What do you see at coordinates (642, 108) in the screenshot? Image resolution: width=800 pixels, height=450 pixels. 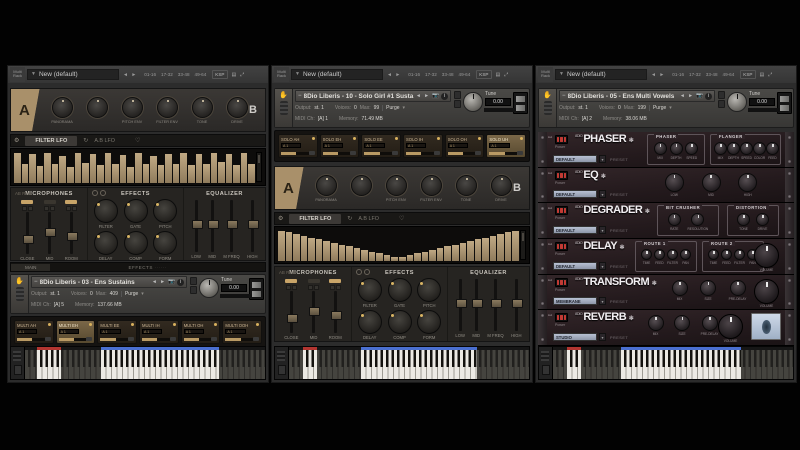 I see `max-value: 199` at bounding box center [642, 108].